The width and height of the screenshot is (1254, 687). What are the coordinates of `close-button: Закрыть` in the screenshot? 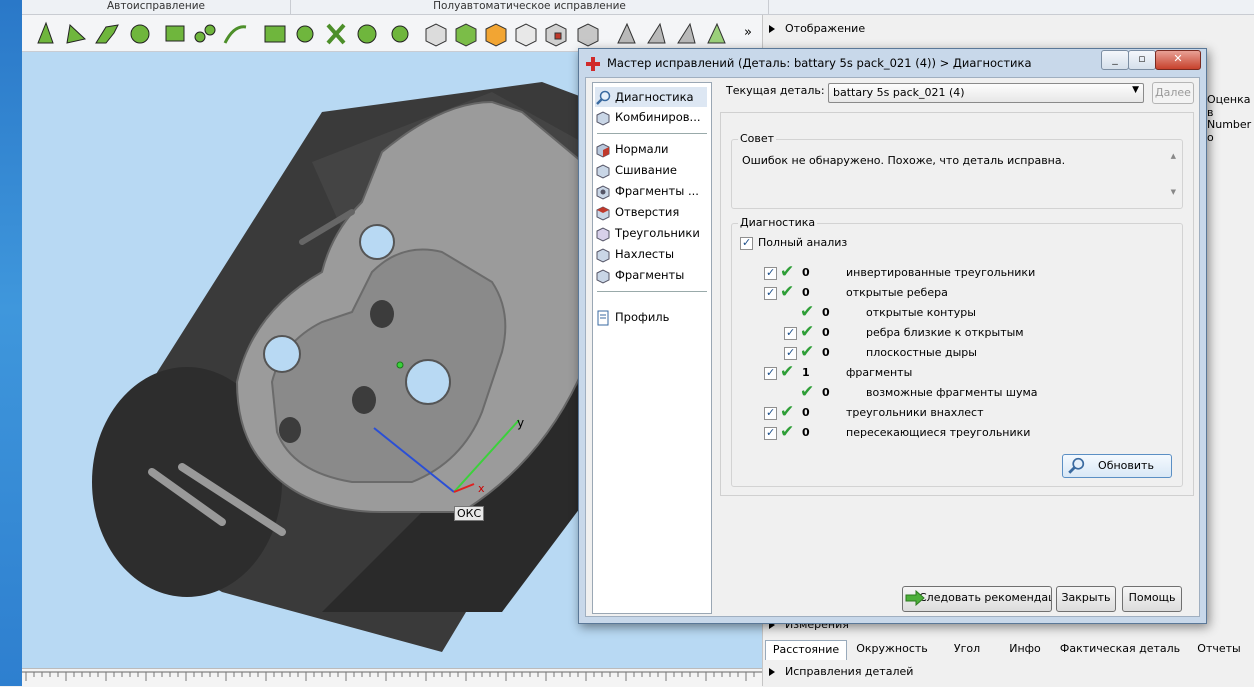 It's located at (1086, 599).